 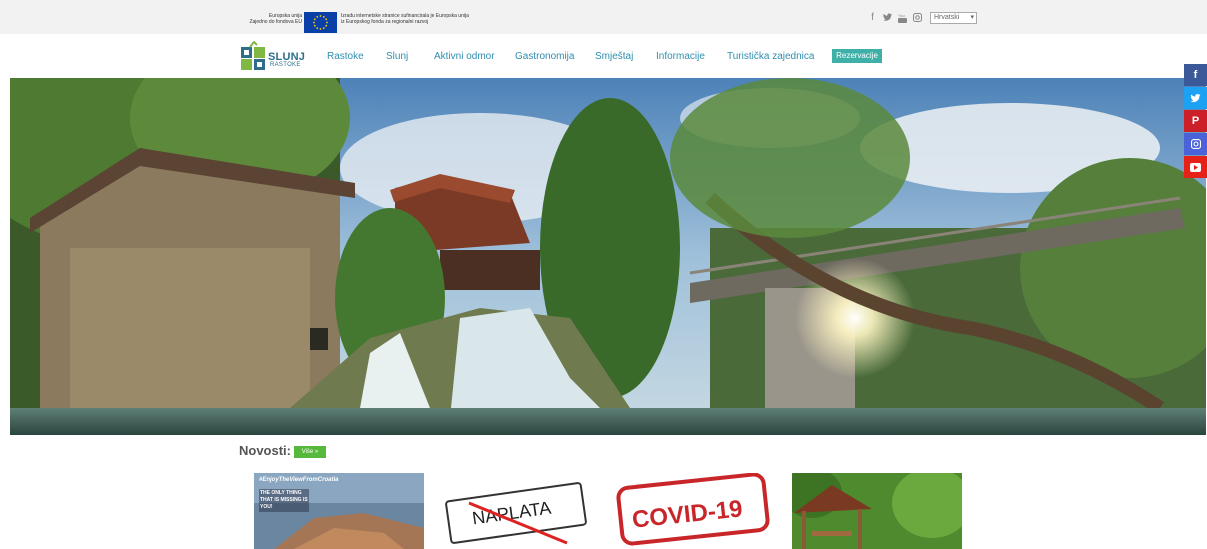 I want to click on side-twitter-icon, so click(x=1195, y=98).